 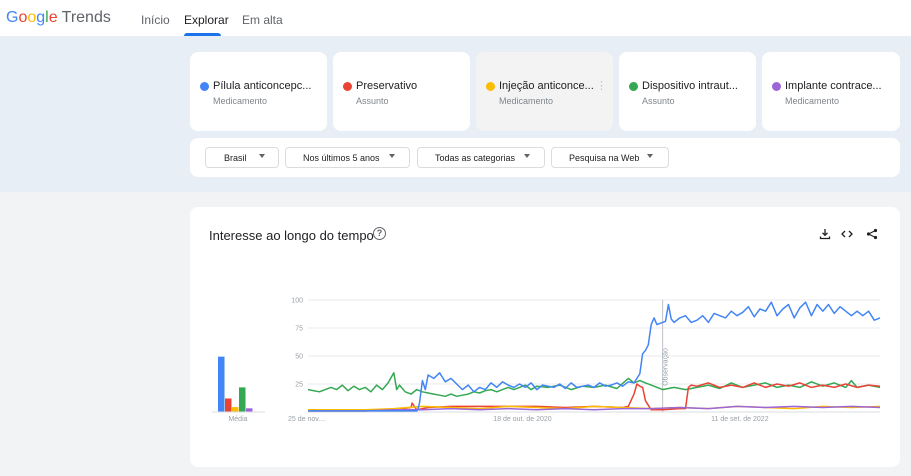 What do you see at coordinates (594, 356) in the screenshot?
I see `series-line-pilula` at bounding box center [594, 356].